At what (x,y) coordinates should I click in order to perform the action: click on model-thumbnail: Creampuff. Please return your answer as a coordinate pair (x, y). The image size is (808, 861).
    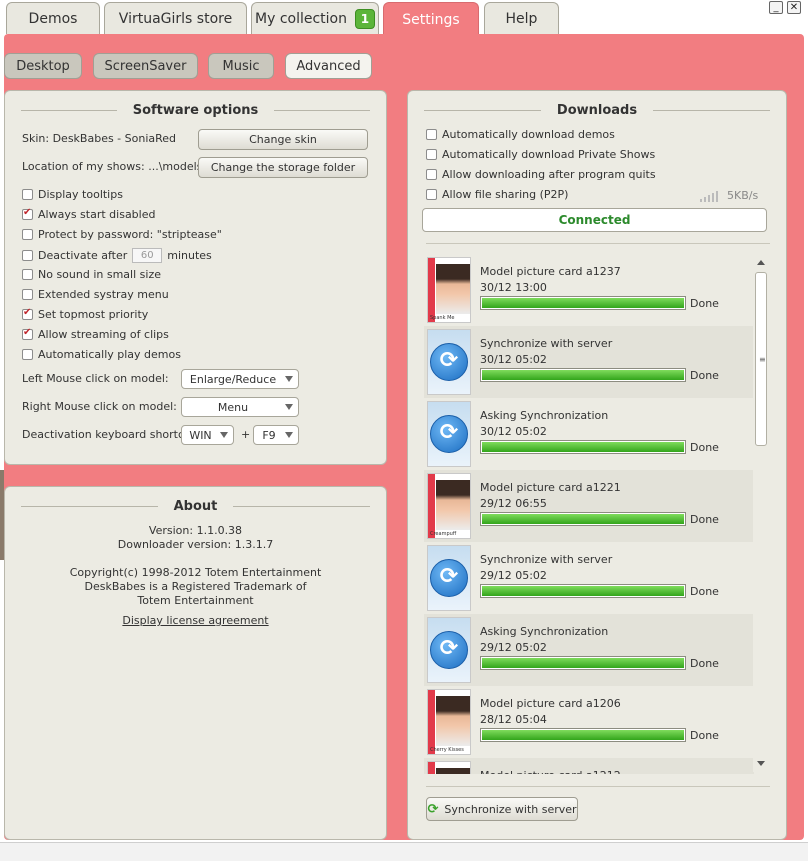
    Looking at the image, I should click on (449, 506).